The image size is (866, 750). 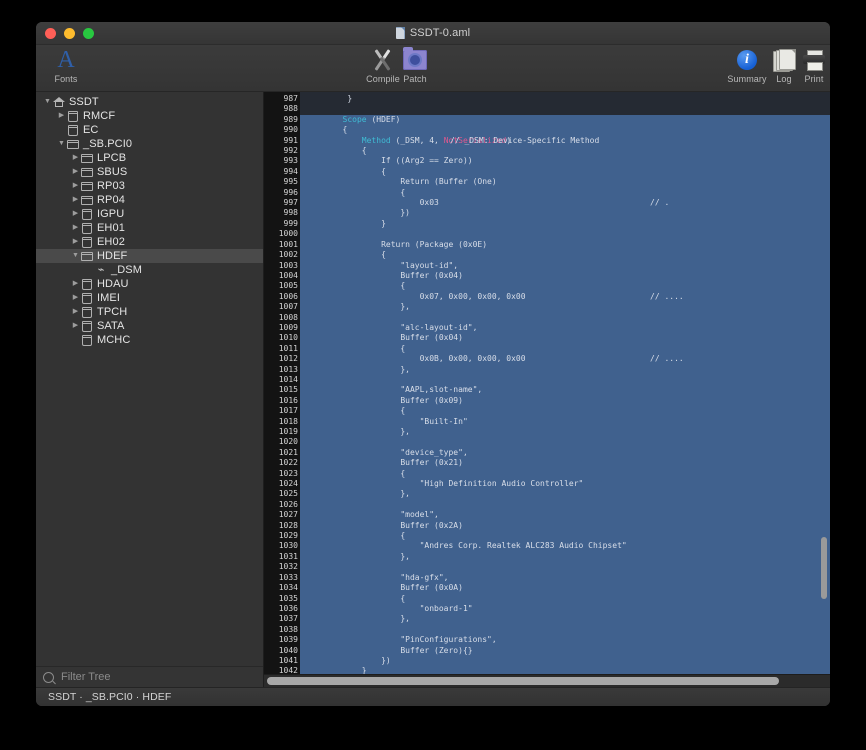 I want to click on tree-item-sata: ▶ SATA, so click(x=149, y=326).